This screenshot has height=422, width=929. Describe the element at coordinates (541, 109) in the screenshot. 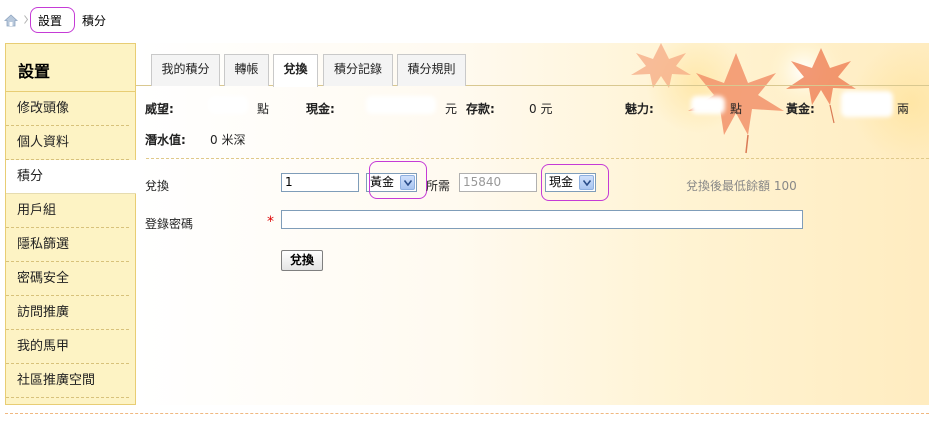

I see `deposit-value: 0 元` at that location.